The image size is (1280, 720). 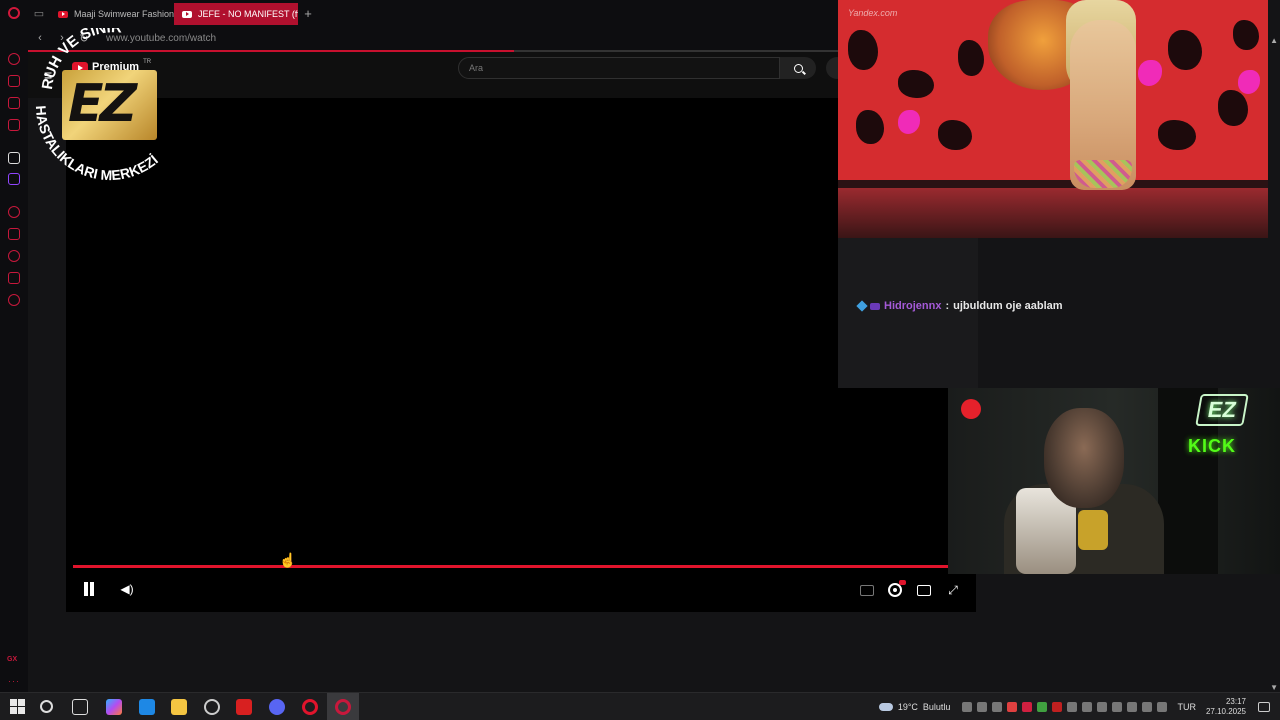 I want to click on voicemeeter-icon, so click(x=244, y=707).